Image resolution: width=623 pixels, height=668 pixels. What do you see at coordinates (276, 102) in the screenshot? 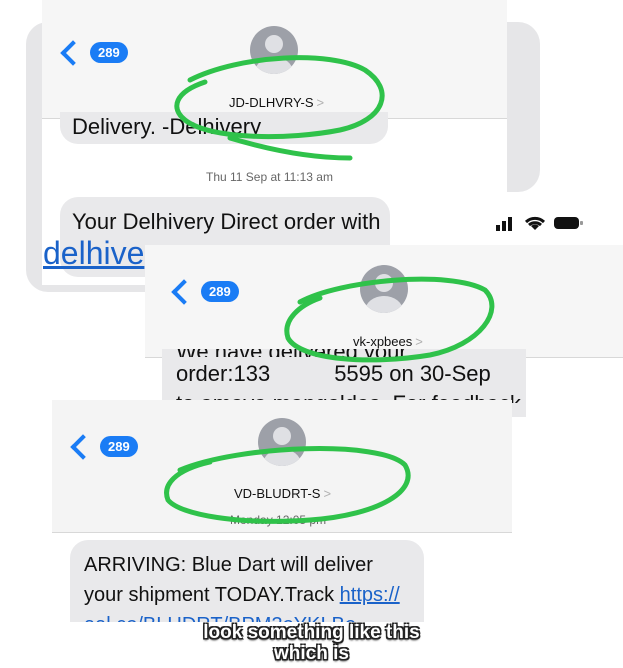
I see `sender-name: JD-DLHVRY-S >` at bounding box center [276, 102].